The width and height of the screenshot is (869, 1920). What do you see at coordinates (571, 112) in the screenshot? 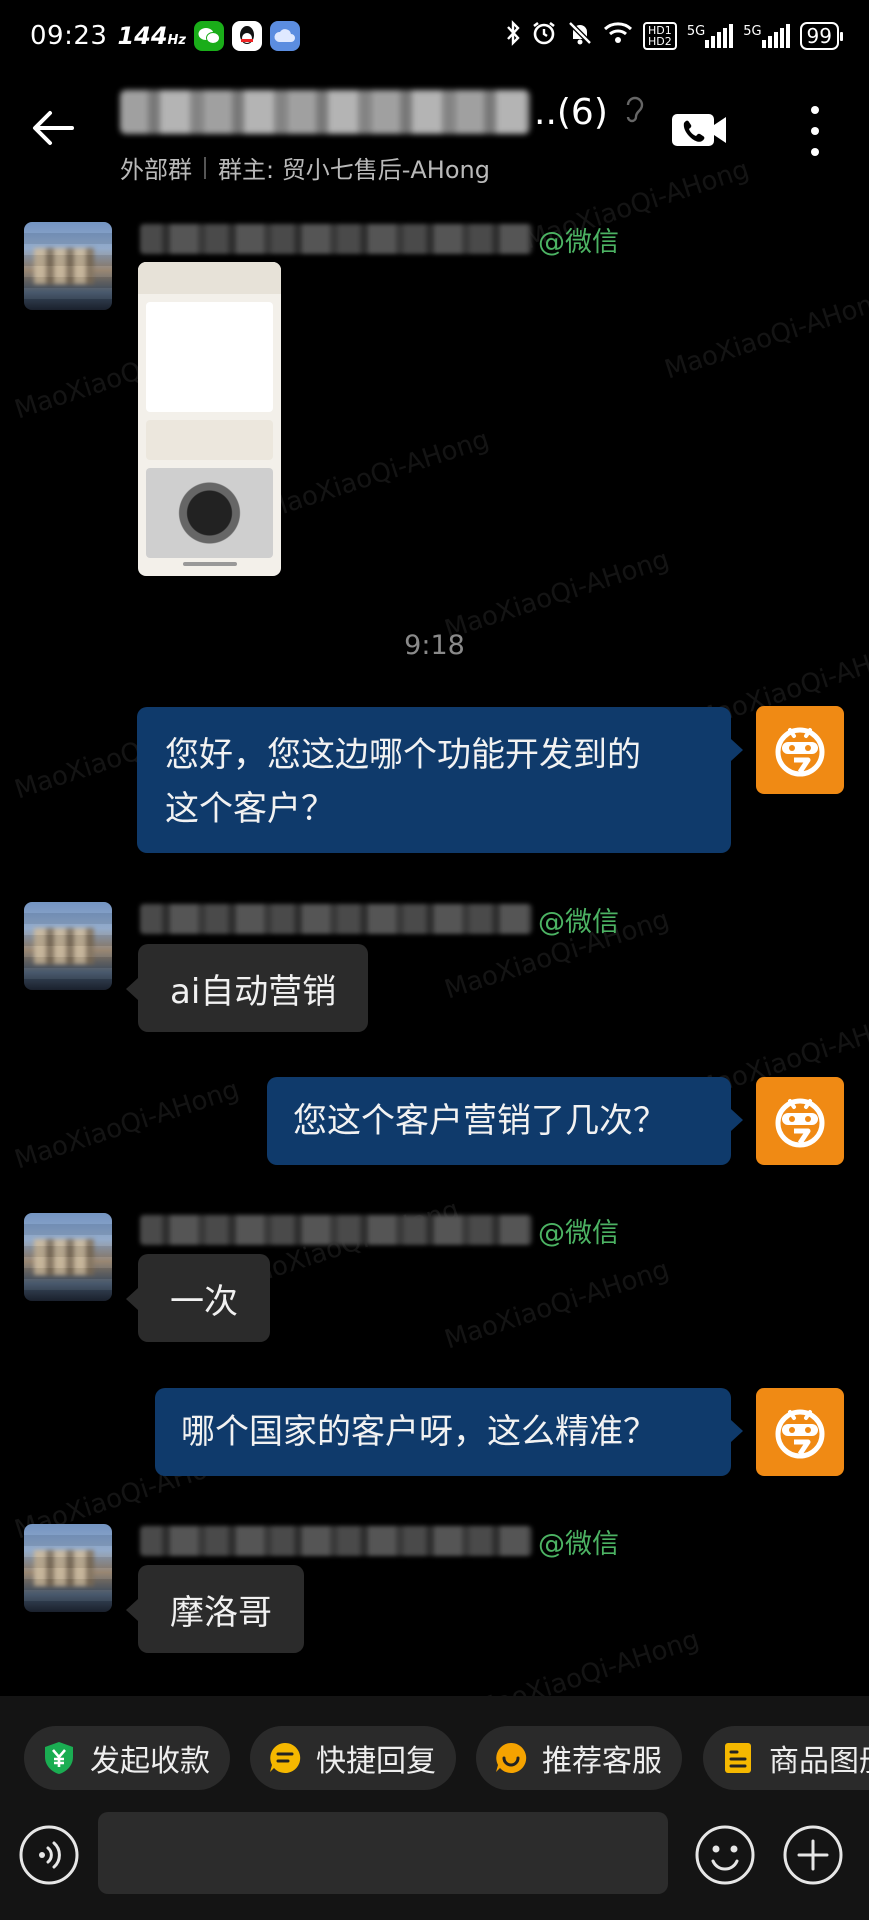
I see `member-count: ..(6)` at bounding box center [571, 112].